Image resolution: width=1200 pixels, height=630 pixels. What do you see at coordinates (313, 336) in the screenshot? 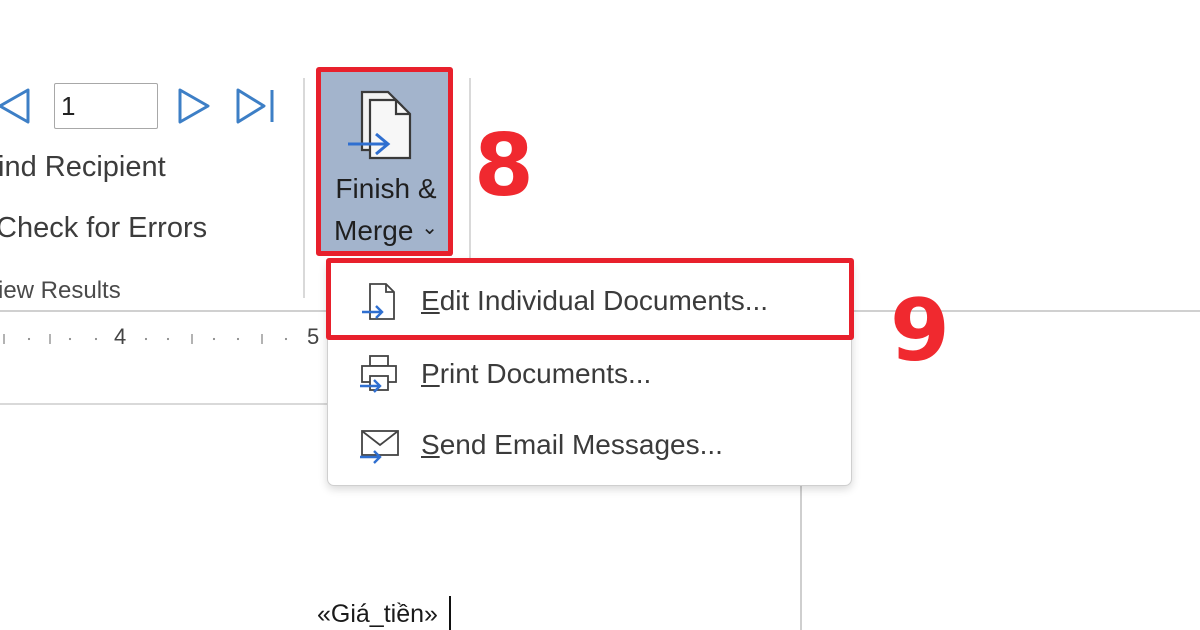
I see `ruler-label-5: 5` at bounding box center [313, 336].